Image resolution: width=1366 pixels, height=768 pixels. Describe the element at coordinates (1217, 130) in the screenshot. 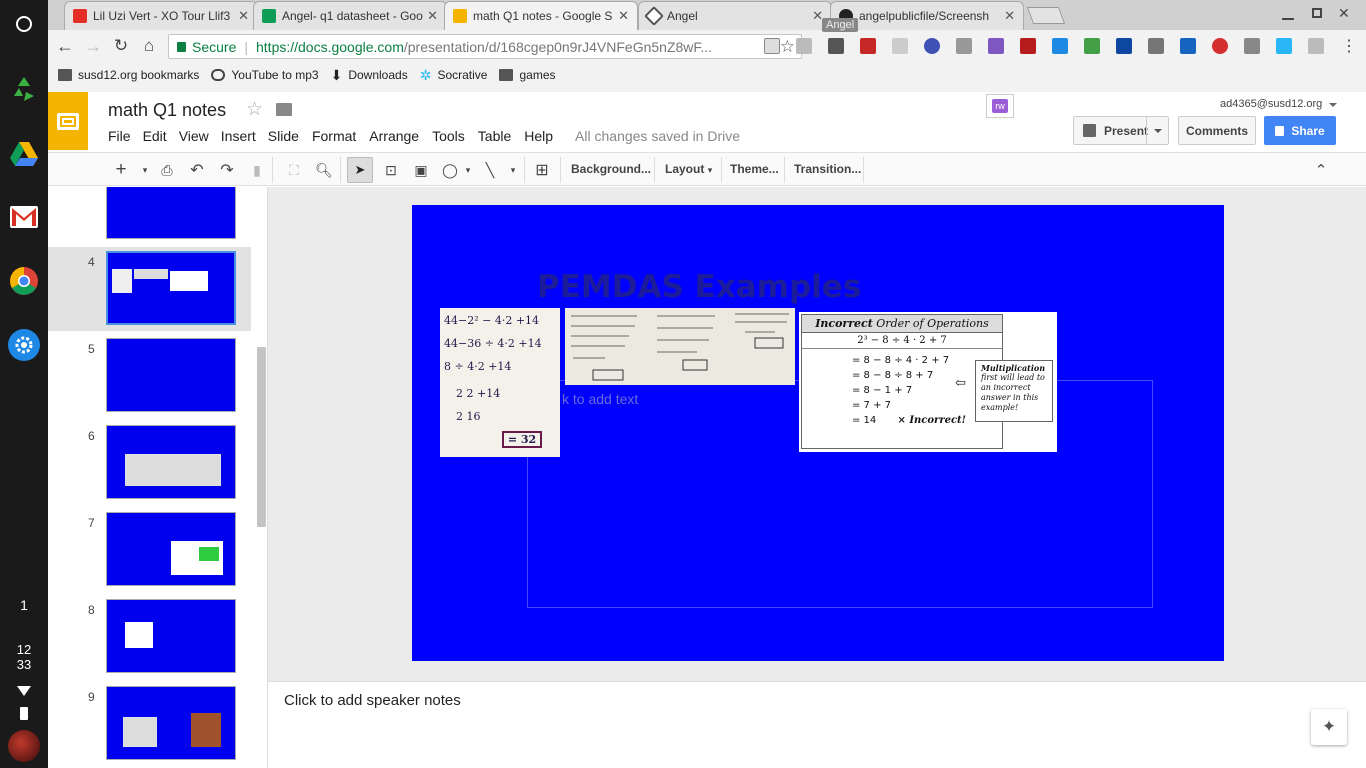

I see `comments-button: Comments` at that location.